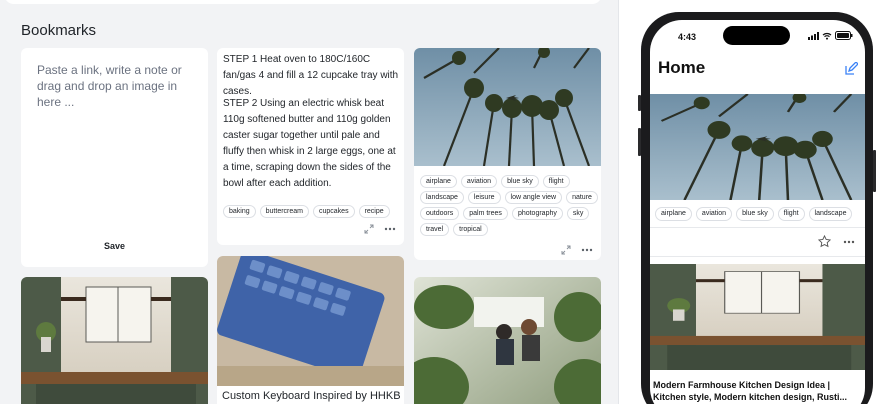 The width and height of the screenshot is (884, 404). What do you see at coordinates (380, 229) in the screenshot?
I see `note-actions` at bounding box center [380, 229].